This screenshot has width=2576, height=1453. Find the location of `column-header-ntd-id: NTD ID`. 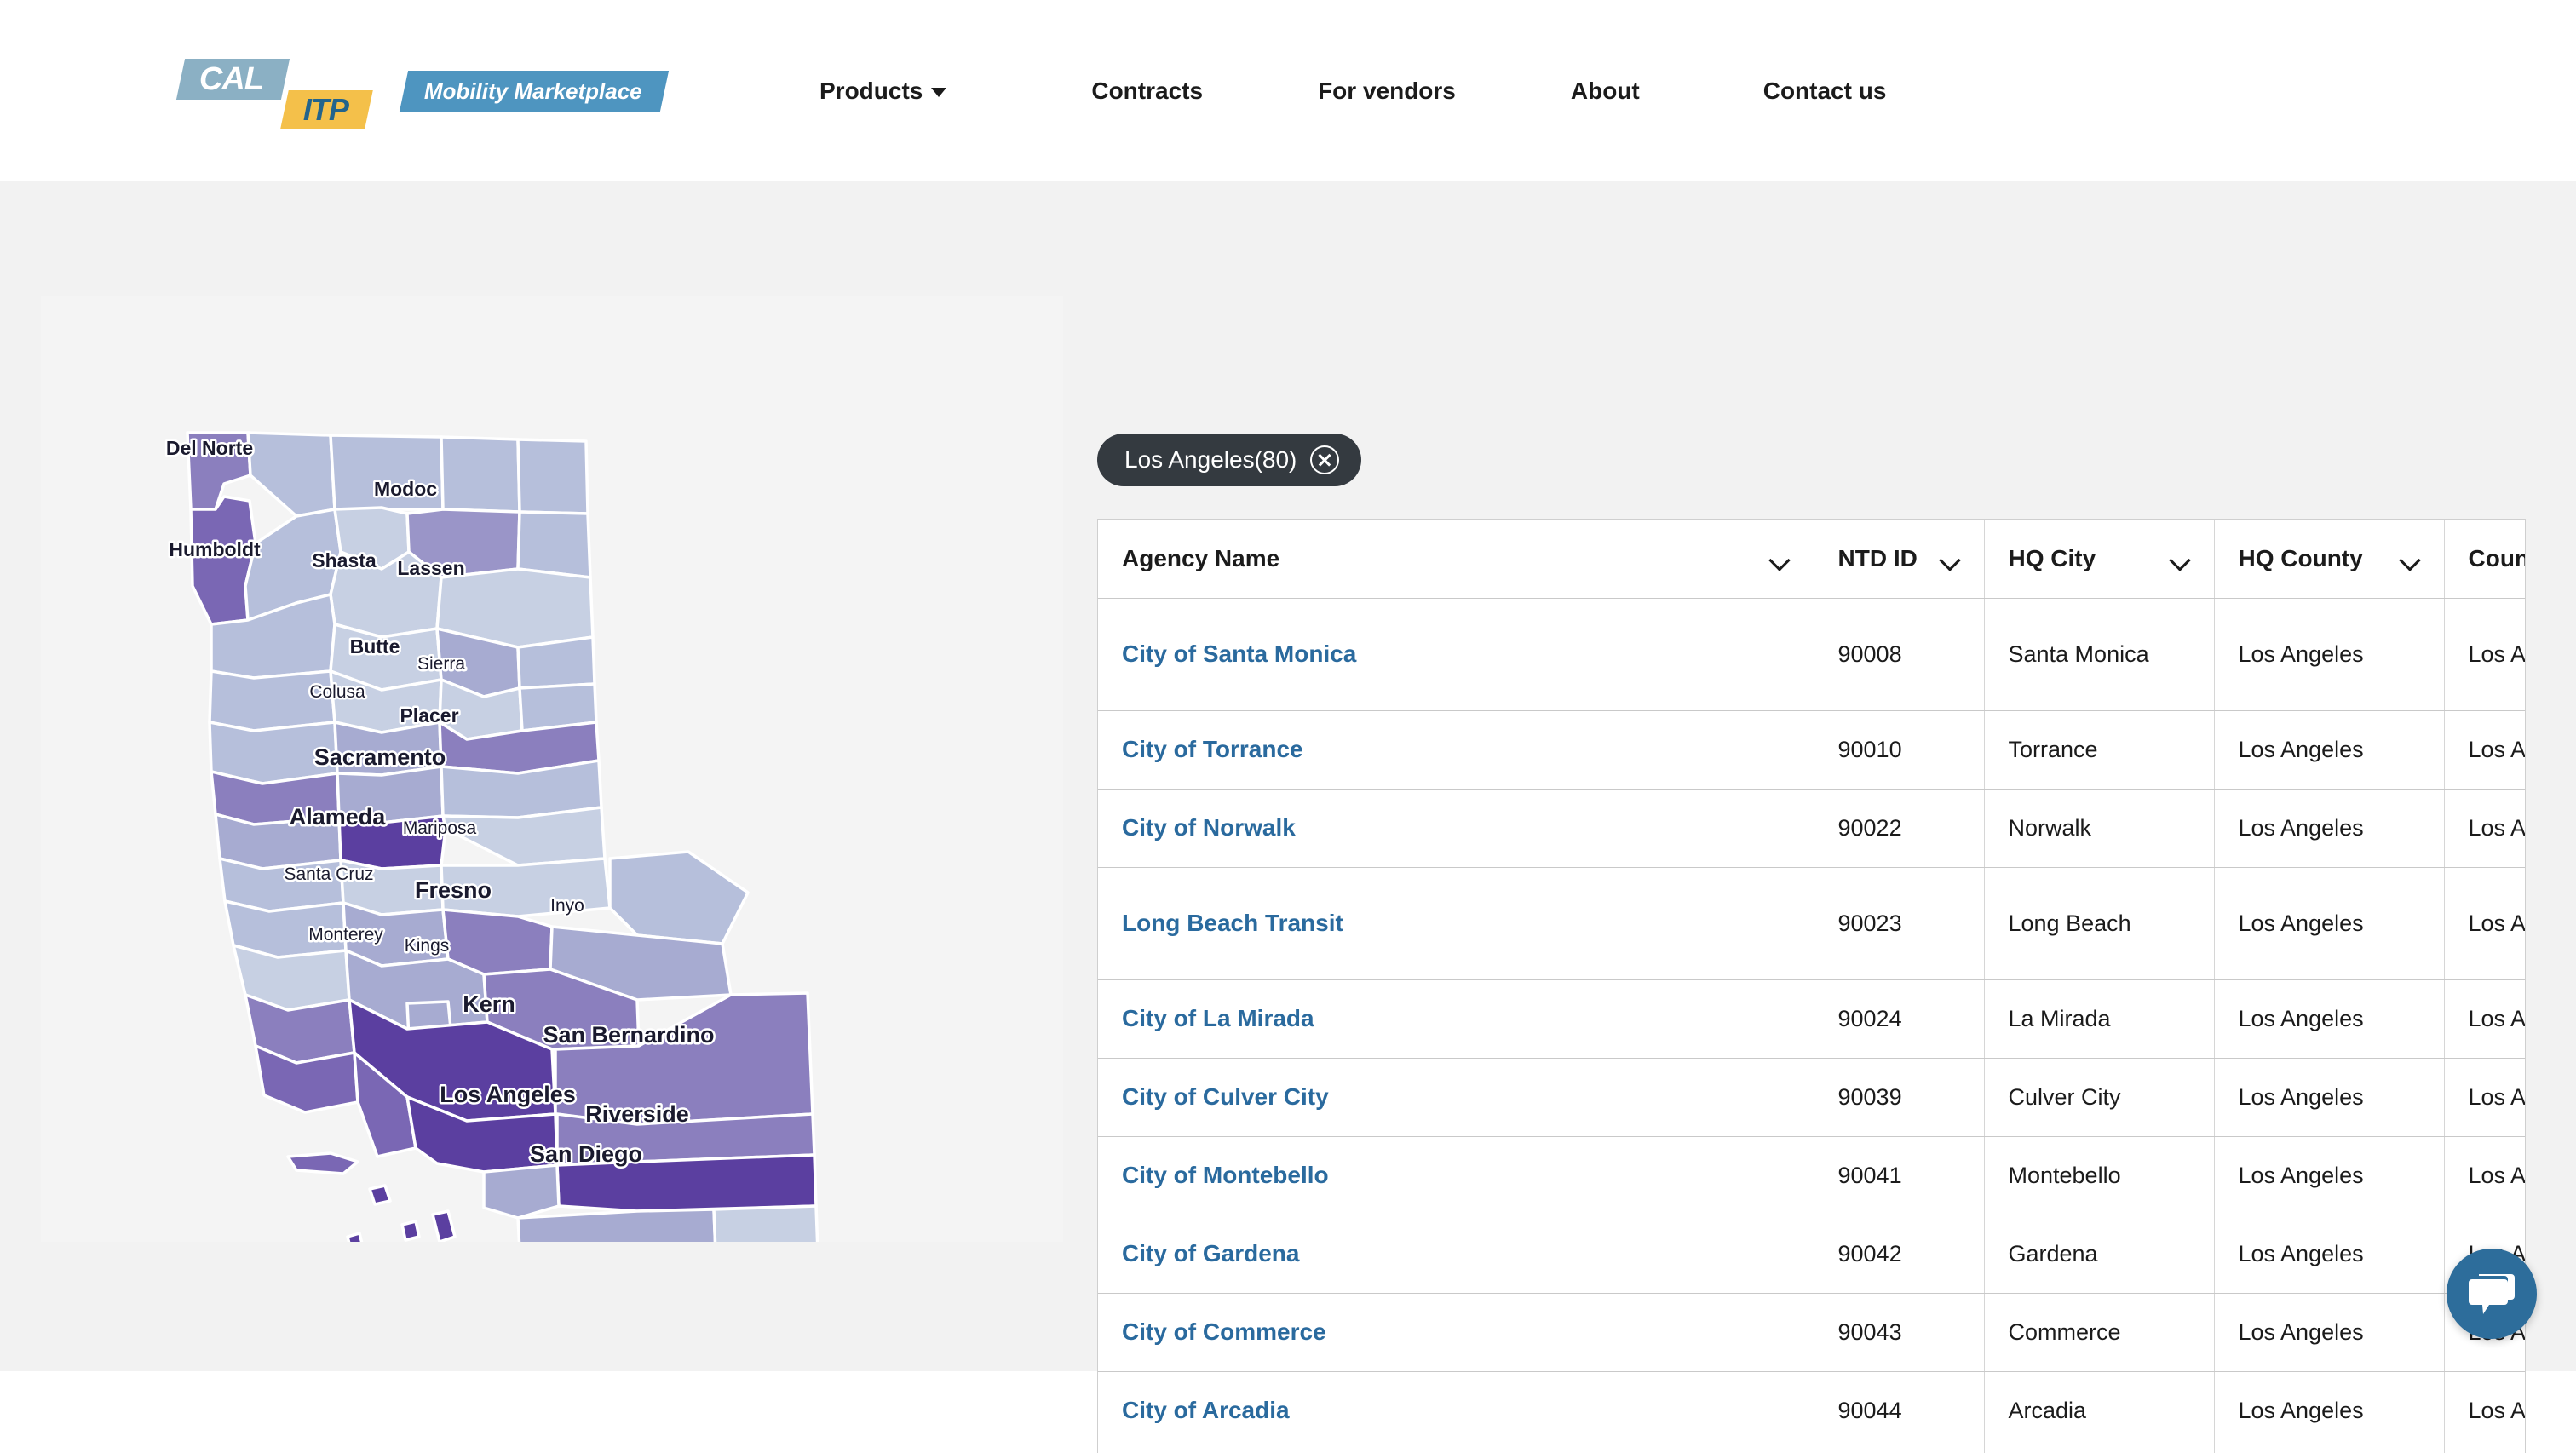

column-header-ntd-id: NTD ID is located at coordinates (1899, 559).